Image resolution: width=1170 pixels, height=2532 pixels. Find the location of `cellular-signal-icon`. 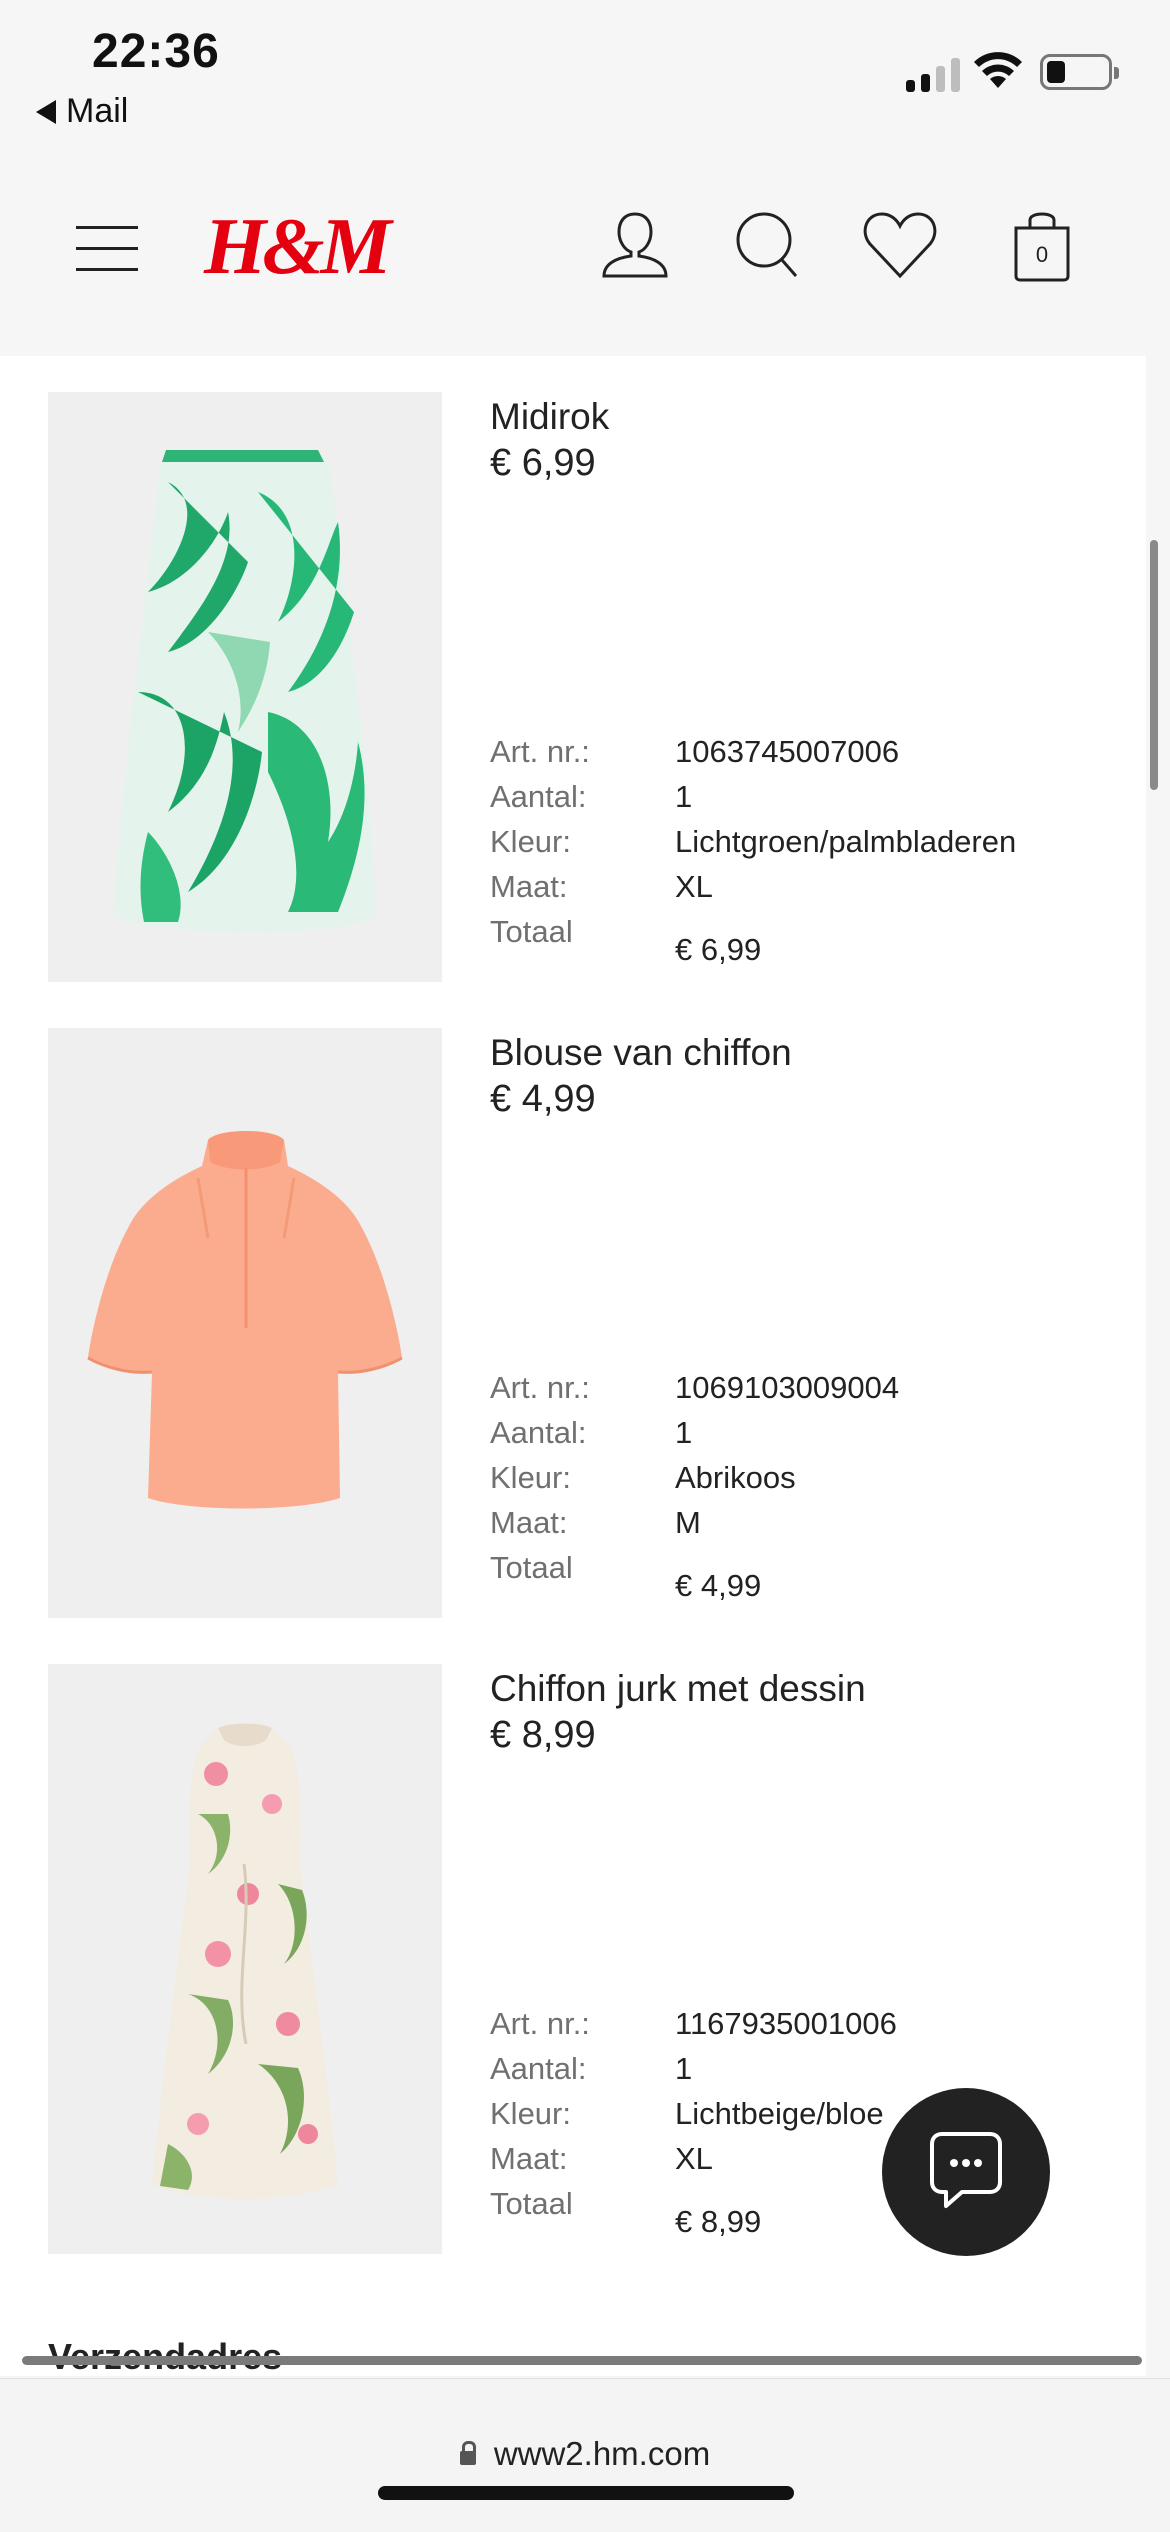

cellular-signal-icon is located at coordinates (933, 74).